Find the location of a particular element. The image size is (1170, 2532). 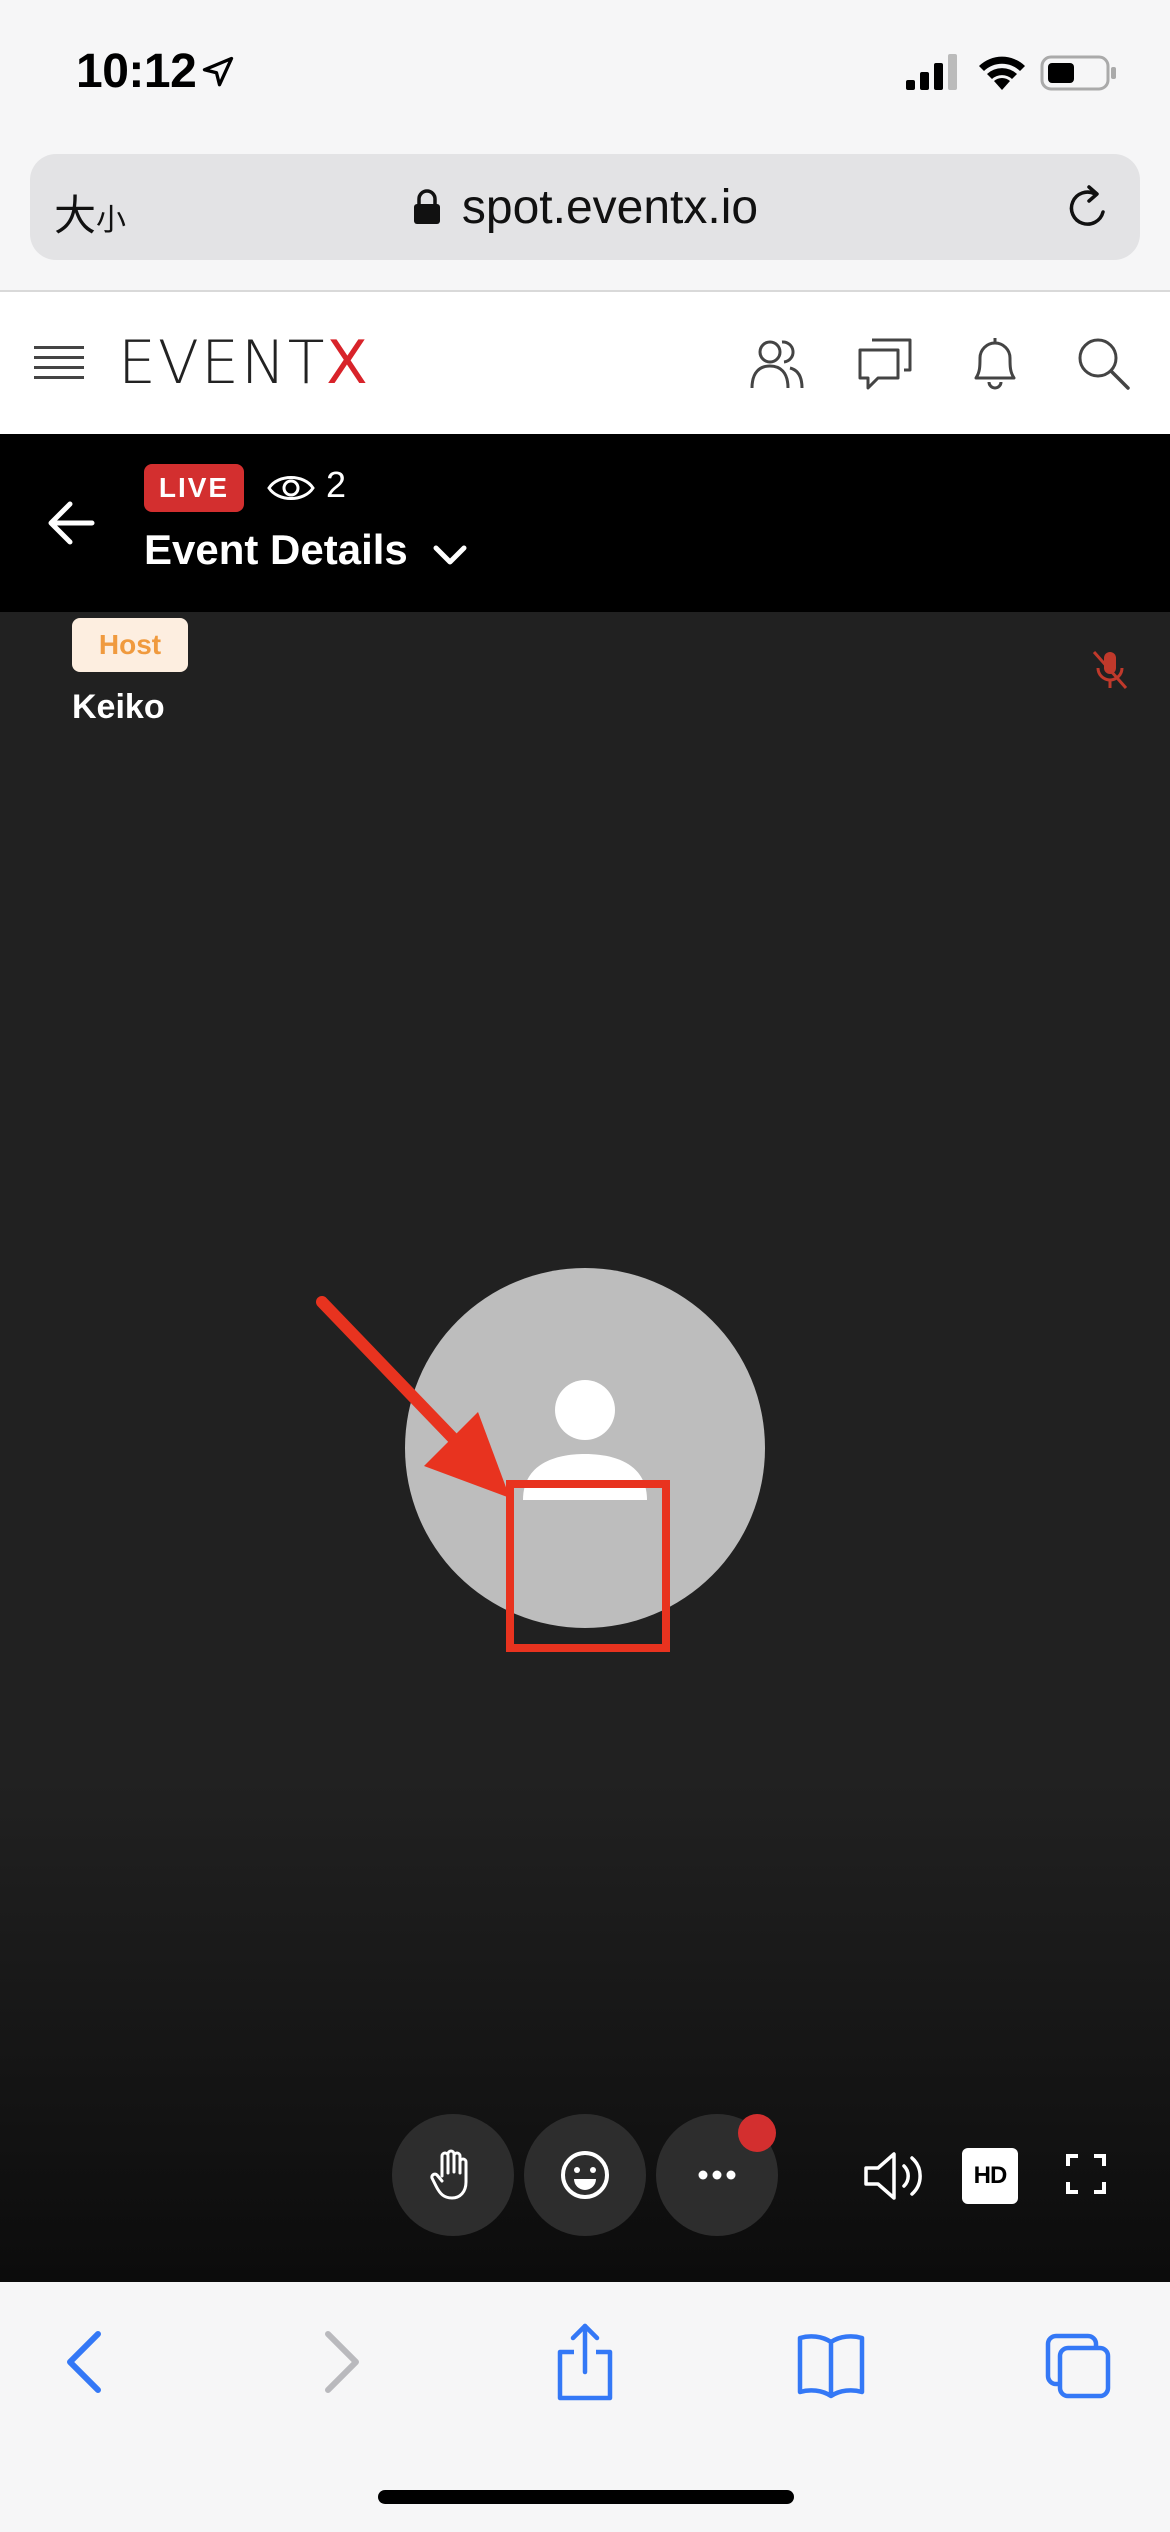

status-bar: 10:12 is located at coordinates (585, 70).